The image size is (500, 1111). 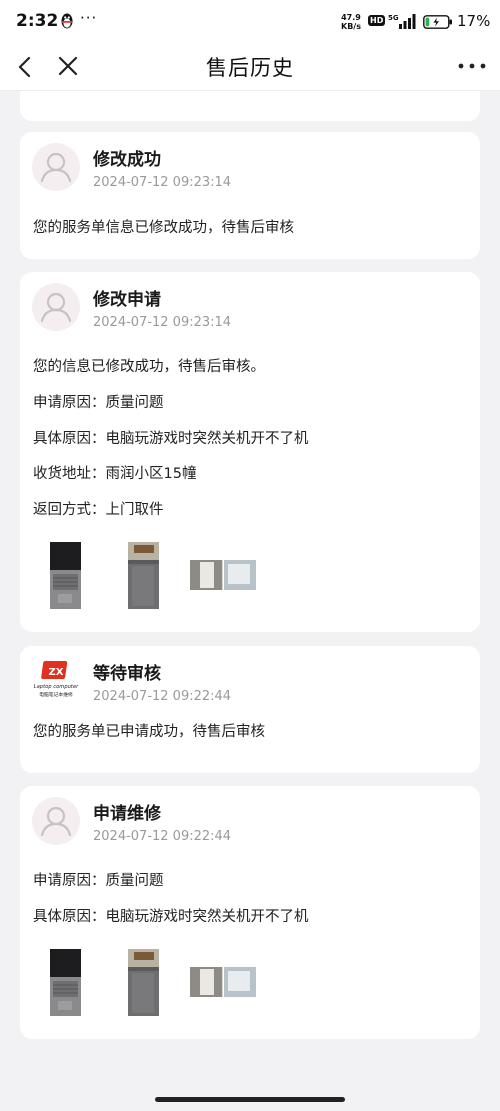 I want to click on more-options-icon, so click(x=472, y=66).